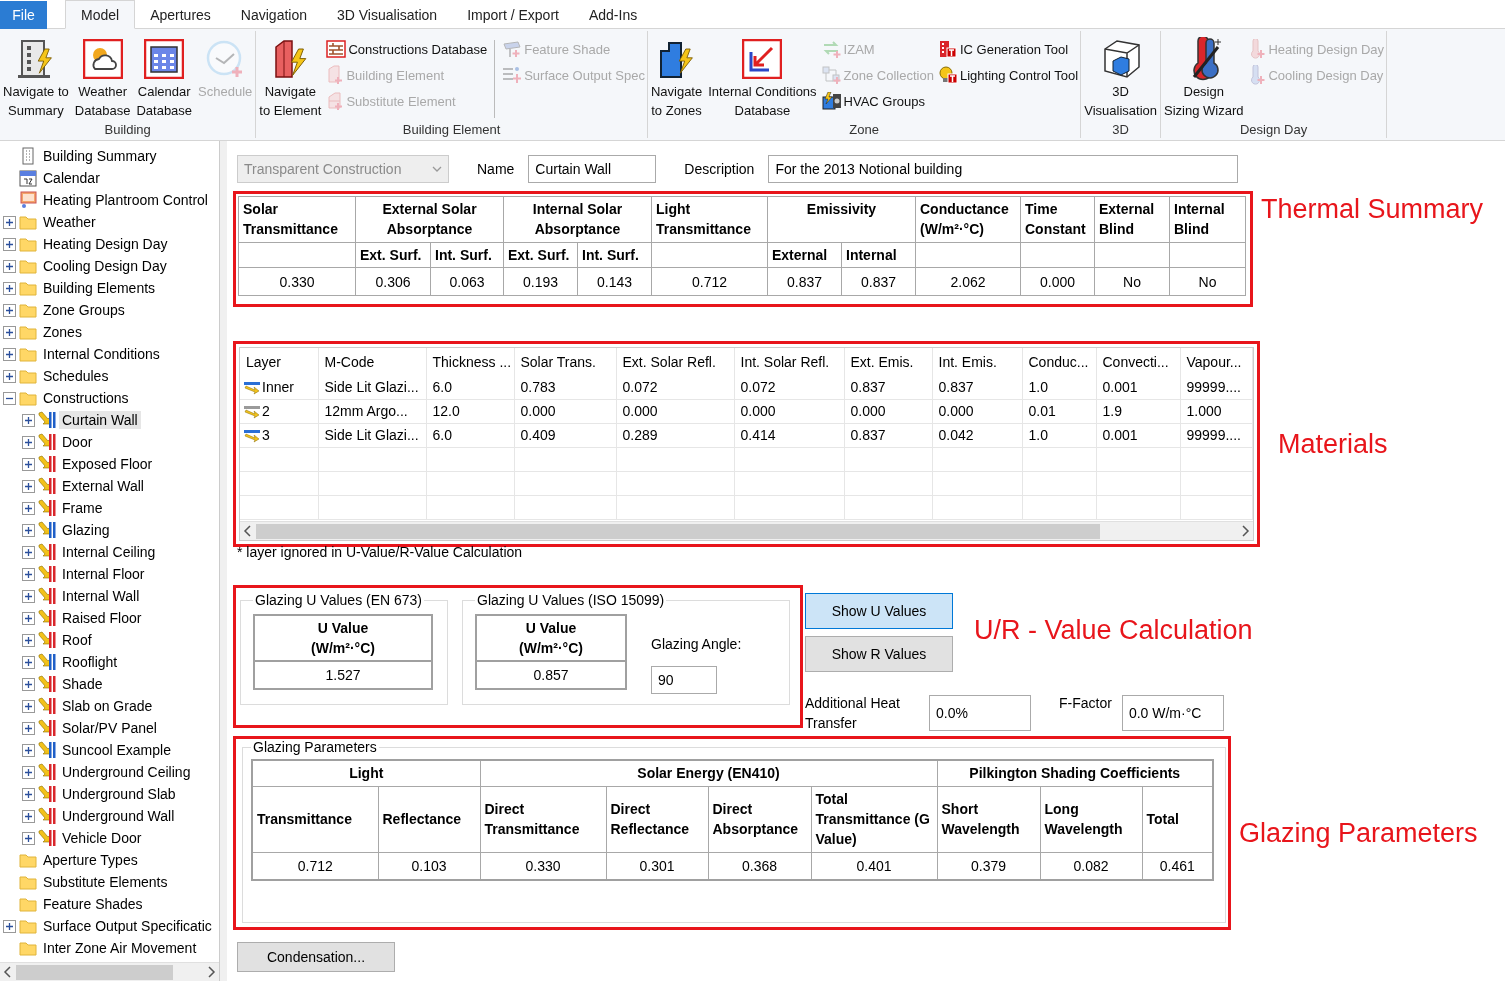 The width and height of the screenshot is (1505, 981). Describe the element at coordinates (109, 728) in the screenshot. I see `tree-item: Solar/PV Panel` at that location.